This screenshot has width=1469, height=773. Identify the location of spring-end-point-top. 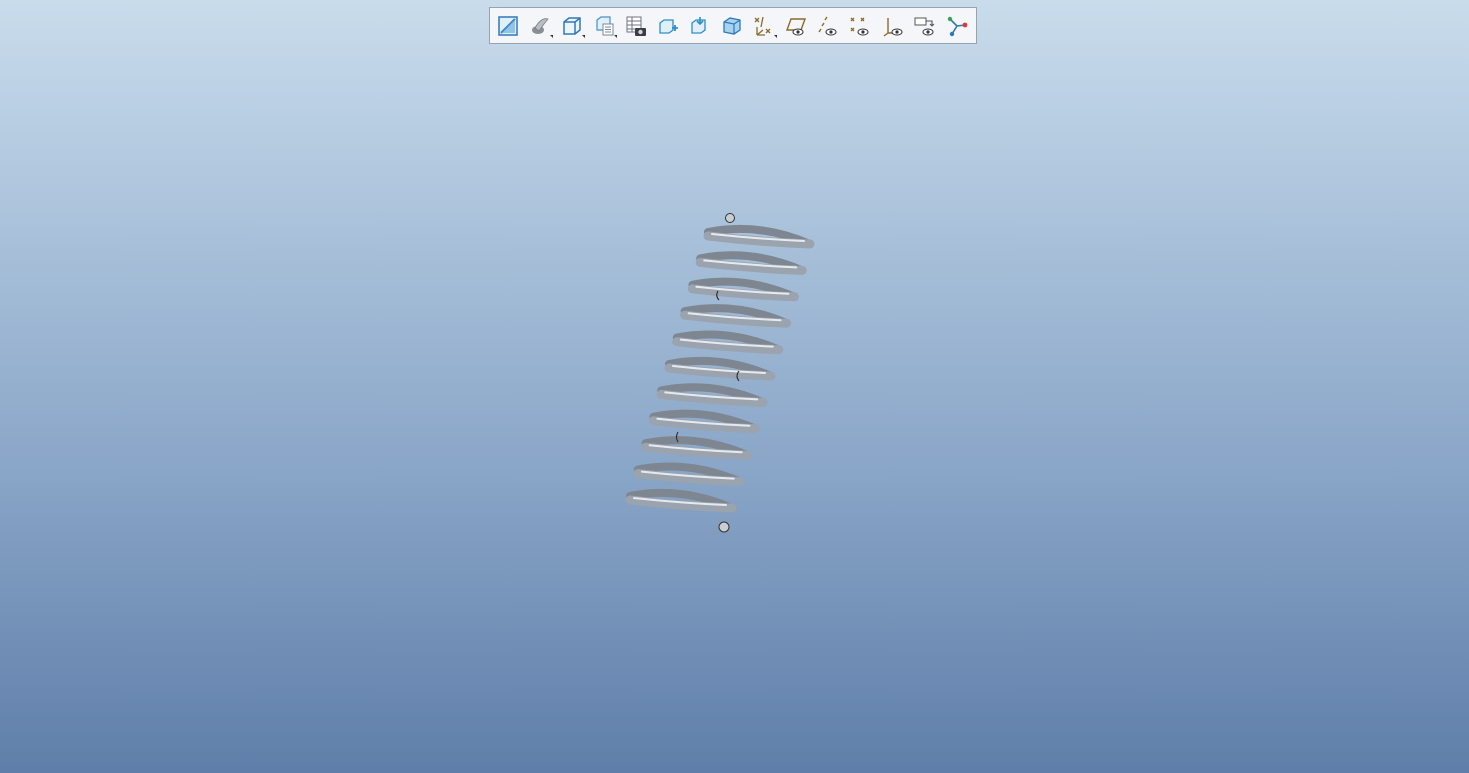
(730, 218).